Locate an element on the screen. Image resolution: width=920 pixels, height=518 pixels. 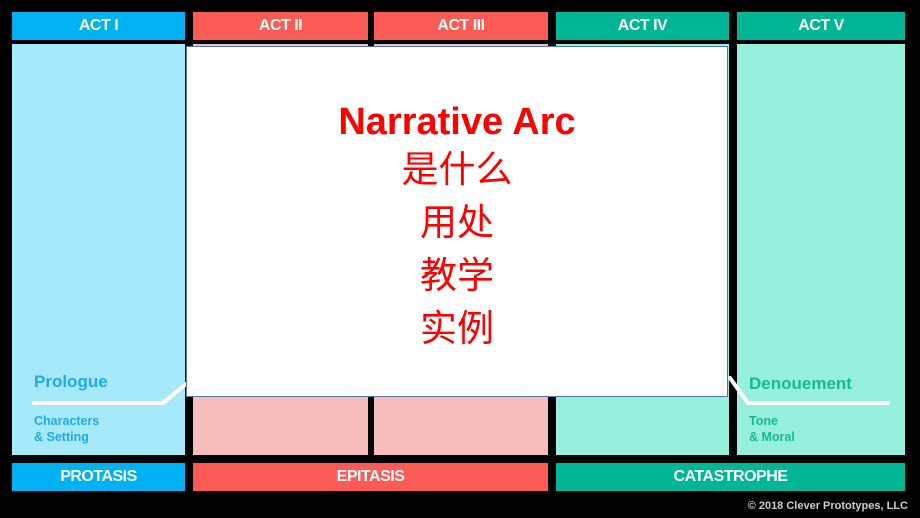
stage-epitasis-label: EPITASIS is located at coordinates (370, 476).